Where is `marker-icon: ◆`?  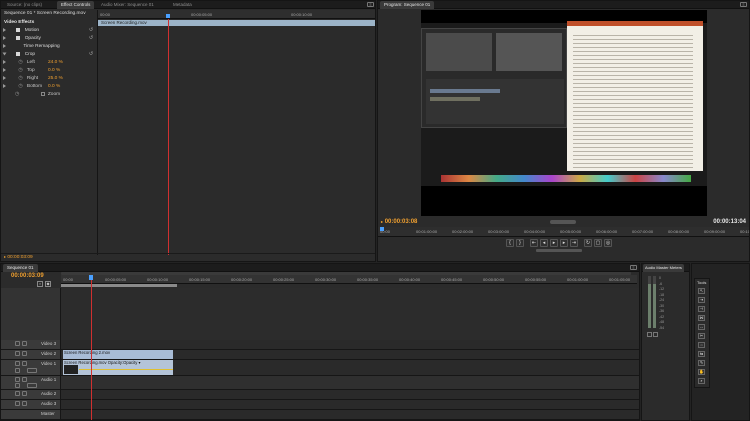 marker-icon: ◆ is located at coordinates (48, 284).